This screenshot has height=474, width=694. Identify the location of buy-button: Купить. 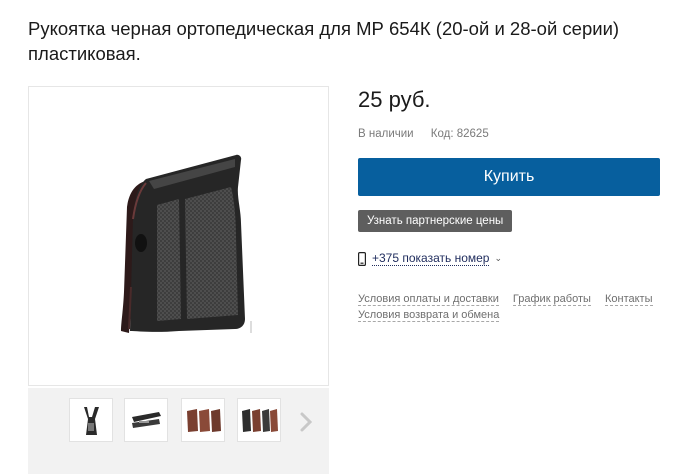
(509, 177).